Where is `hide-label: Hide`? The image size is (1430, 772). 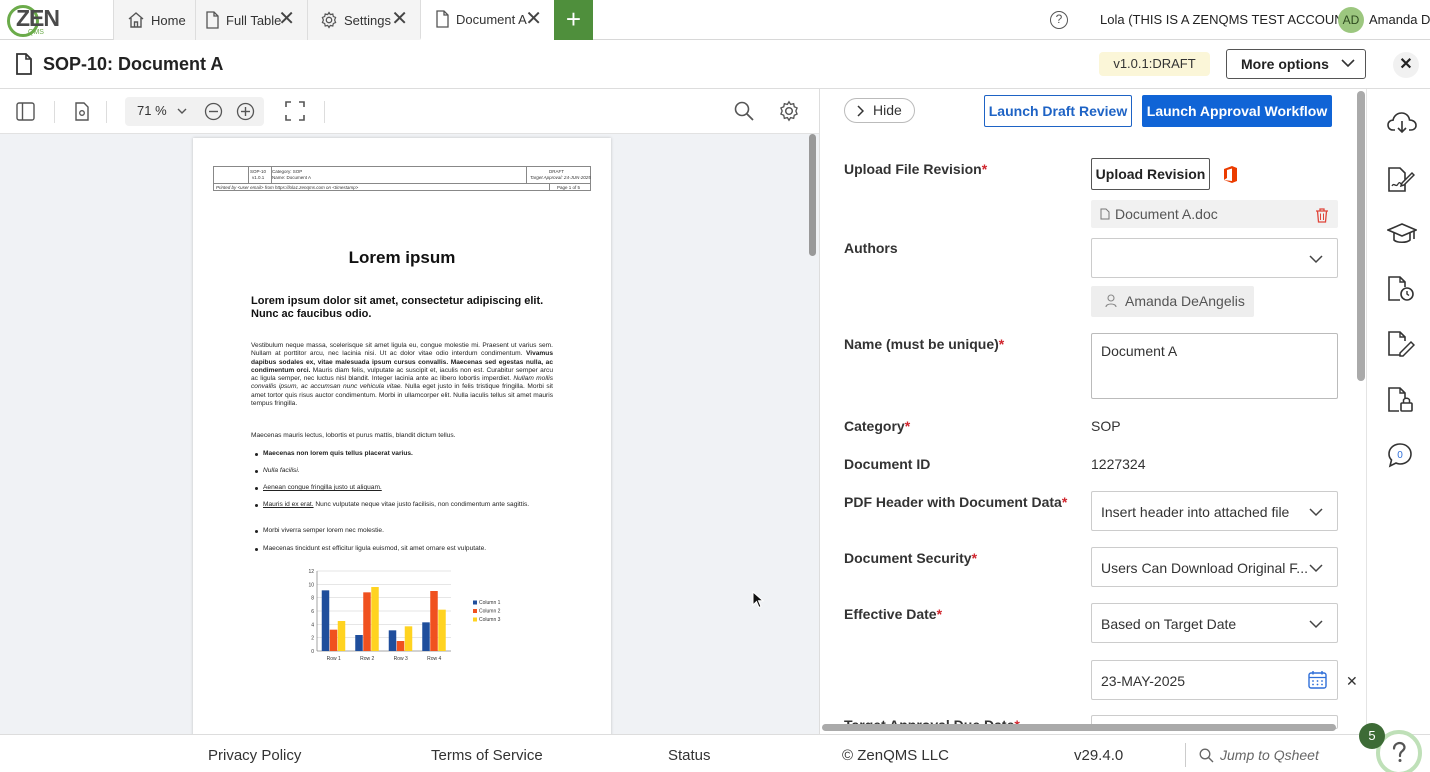
hide-label: Hide is located at coordinates (887, 110).